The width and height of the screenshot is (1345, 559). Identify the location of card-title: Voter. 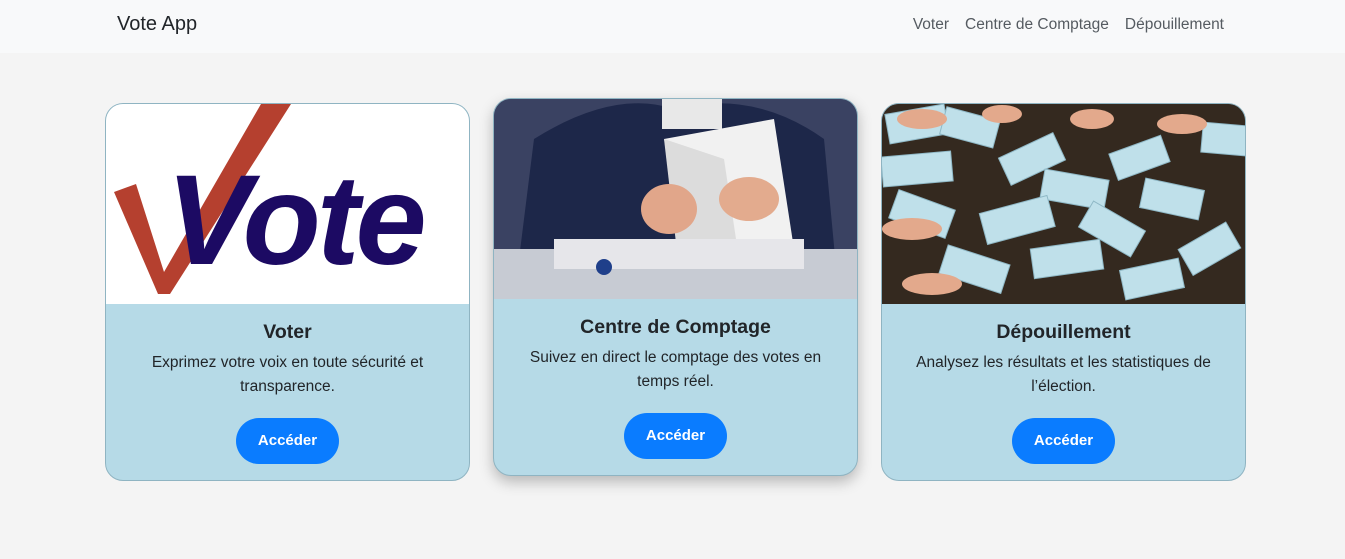
(287, 332).